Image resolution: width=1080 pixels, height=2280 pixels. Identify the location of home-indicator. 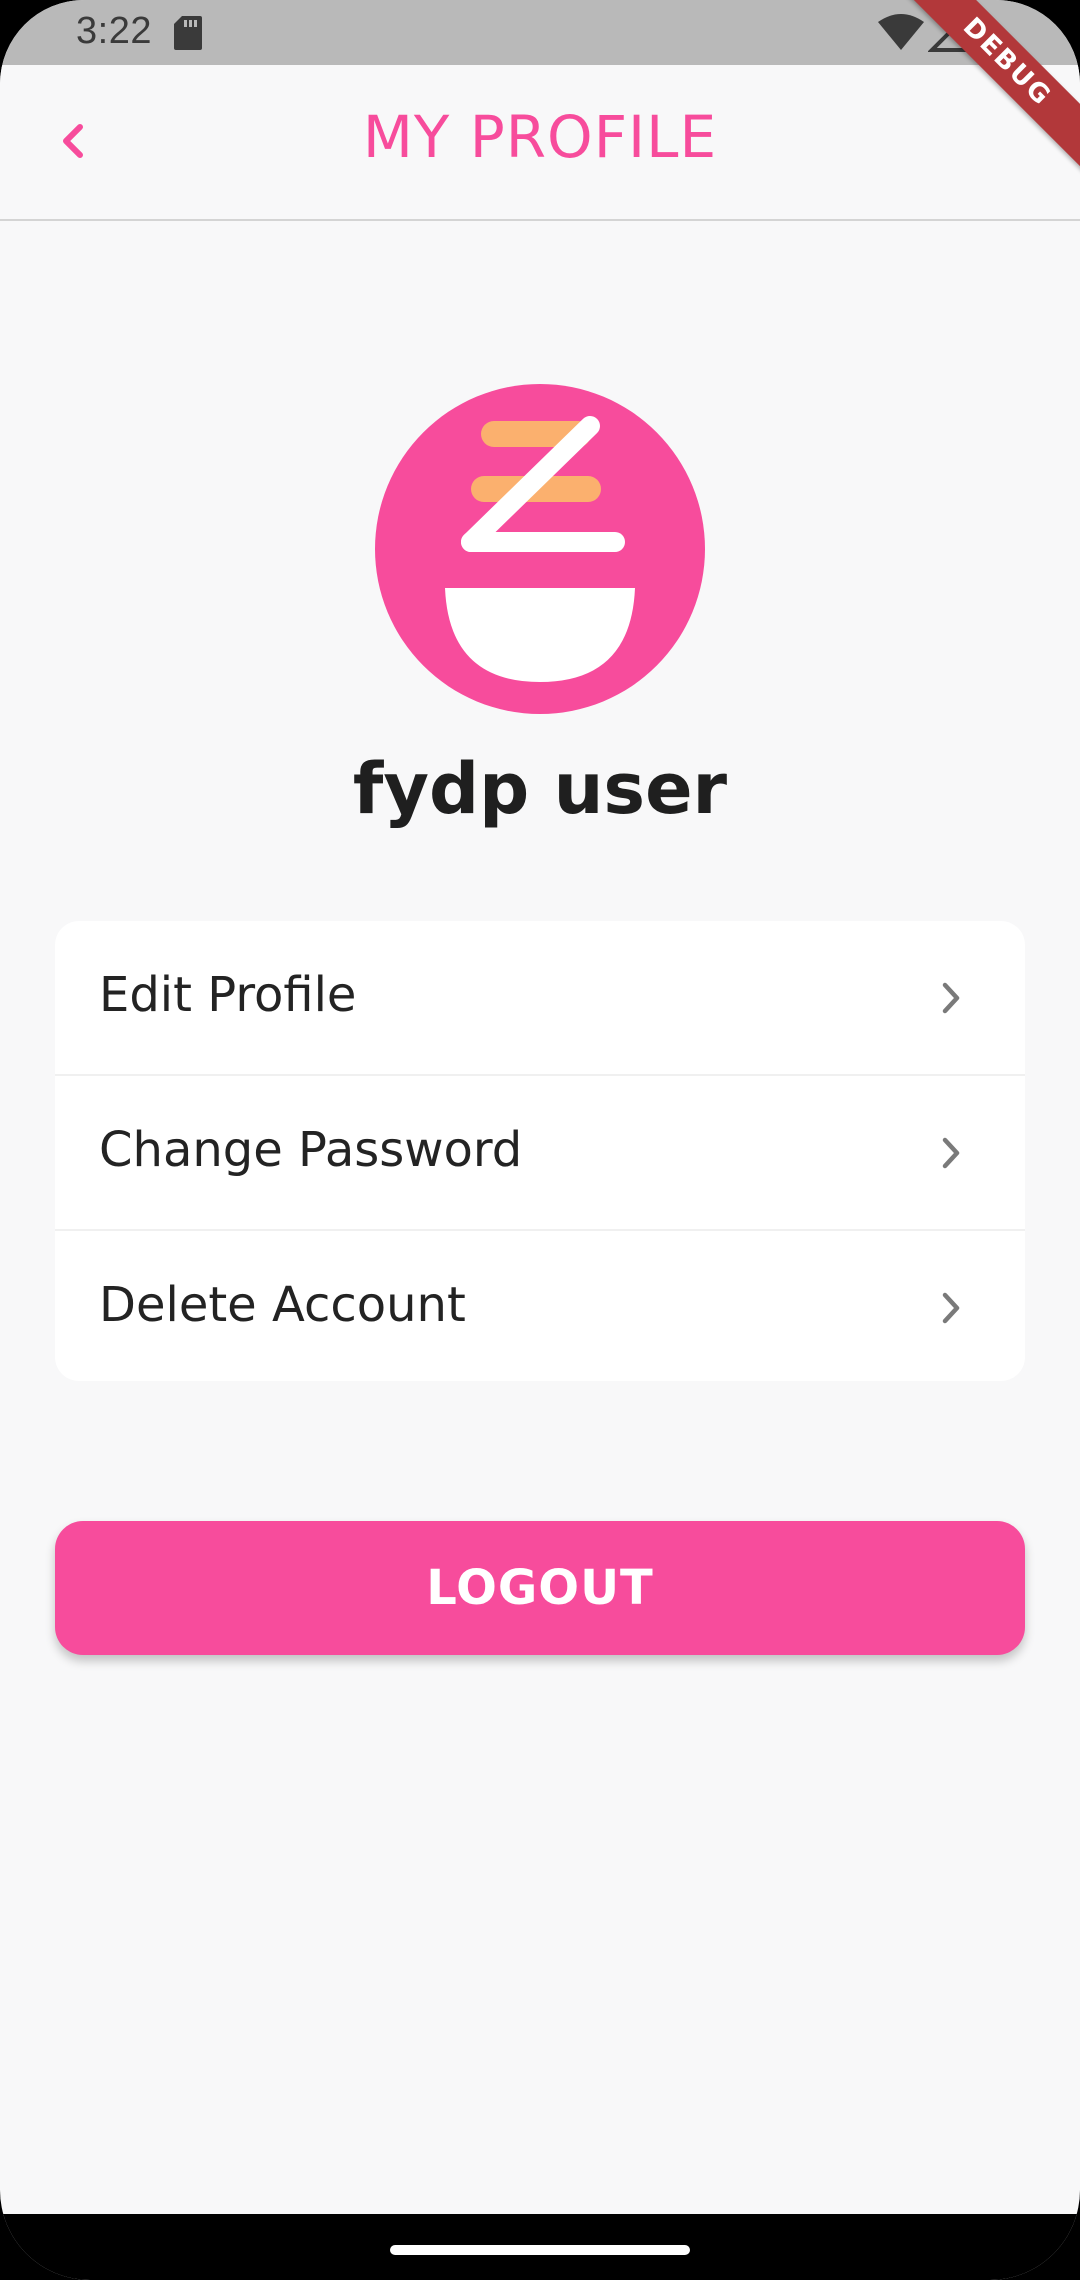
(540, 2250).